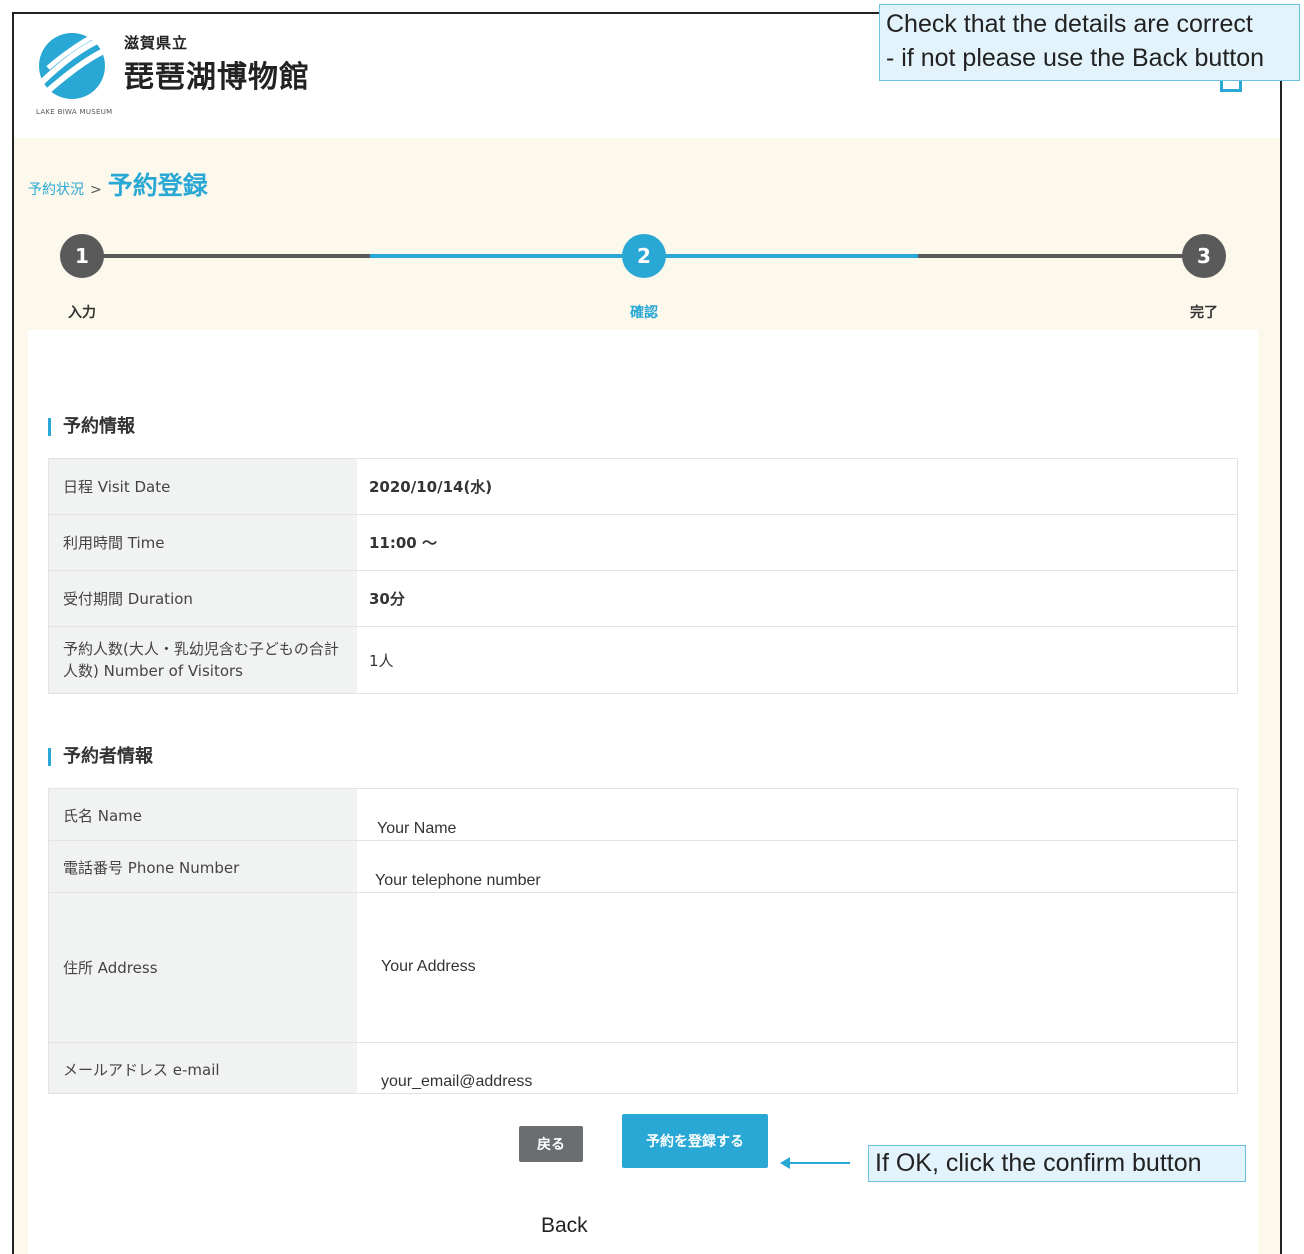 The height and width of the screenshot is (1254, 1304). I want to click on visit-date-label: 日程 Visit Date, so click(203, 486).